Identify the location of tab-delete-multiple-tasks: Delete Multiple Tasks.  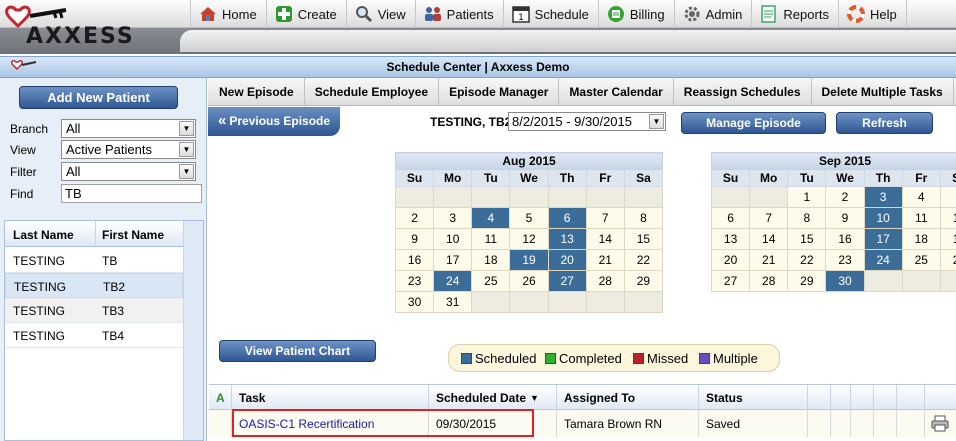
(883, 92).